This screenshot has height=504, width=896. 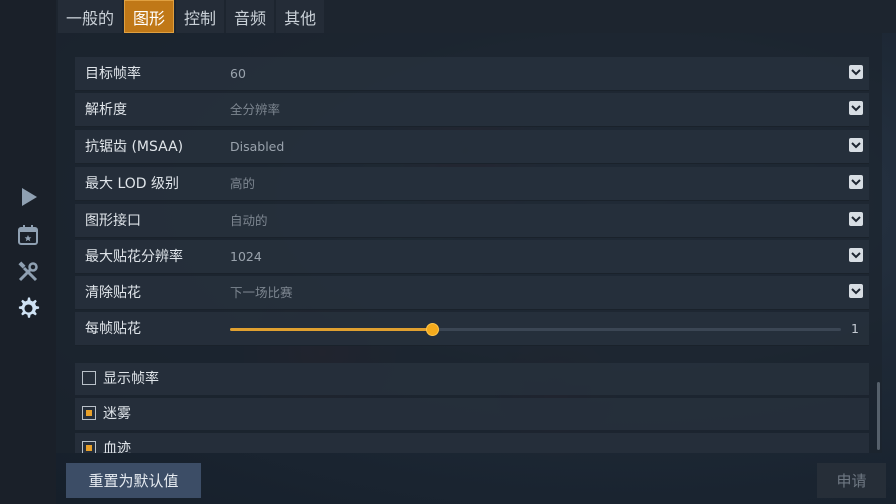 I want to click on decals-per-frame-row: 每帧贴花 1, so click(x=472, y=329).